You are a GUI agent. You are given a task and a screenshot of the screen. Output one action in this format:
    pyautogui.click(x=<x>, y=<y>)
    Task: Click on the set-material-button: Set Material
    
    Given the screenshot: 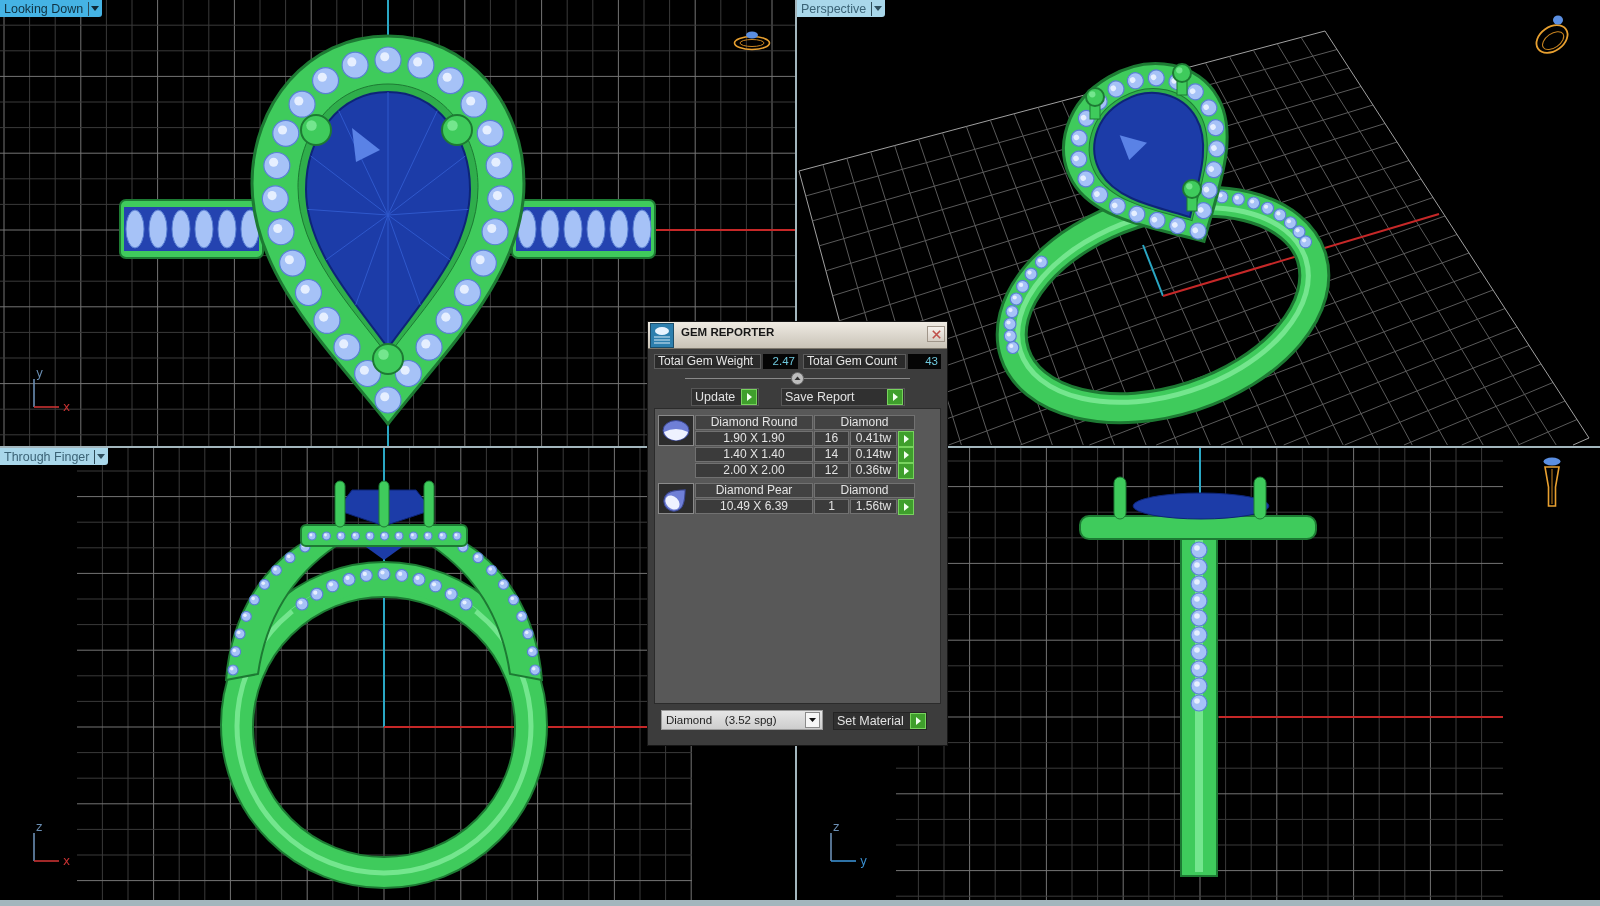 What is the action you would take?
    pyautogui.click(x=880, y=721)
    